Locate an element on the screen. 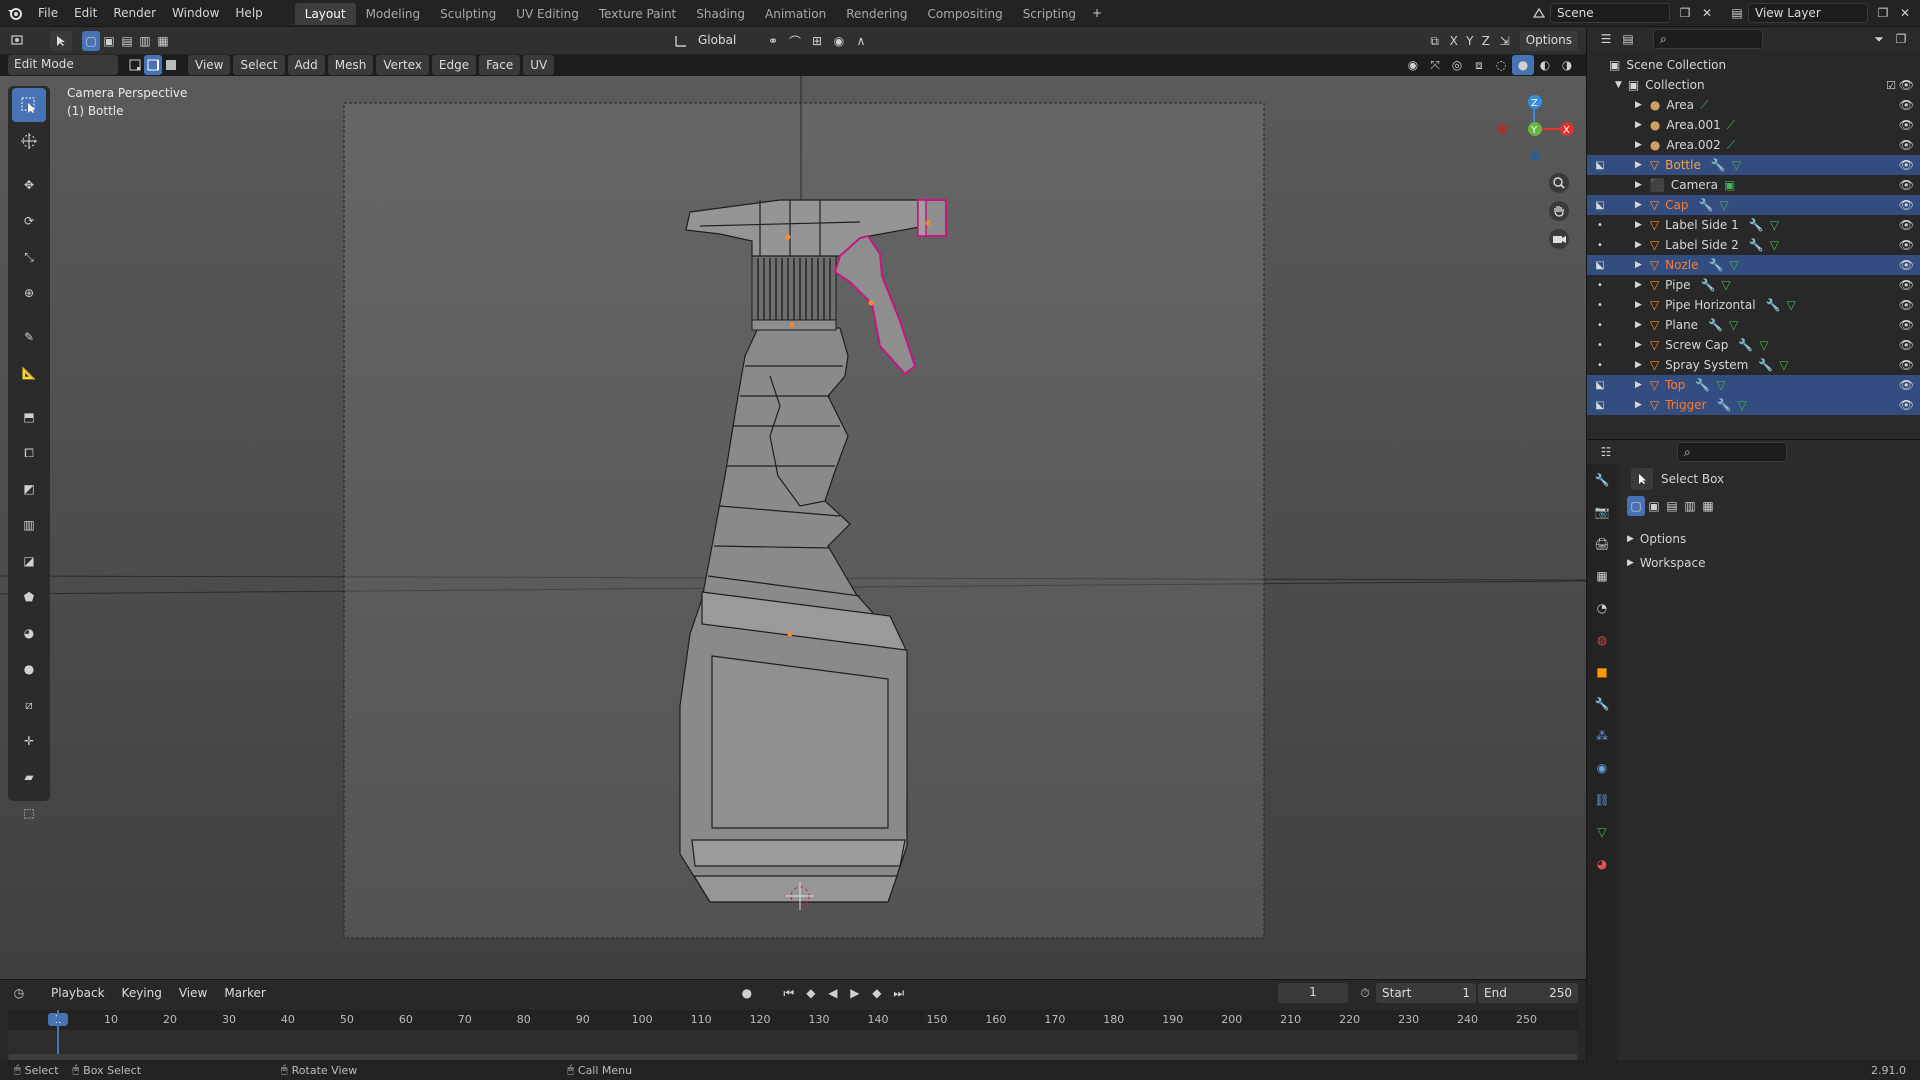  smooth-tool-icon: ● is located at coordinates (29, 669).